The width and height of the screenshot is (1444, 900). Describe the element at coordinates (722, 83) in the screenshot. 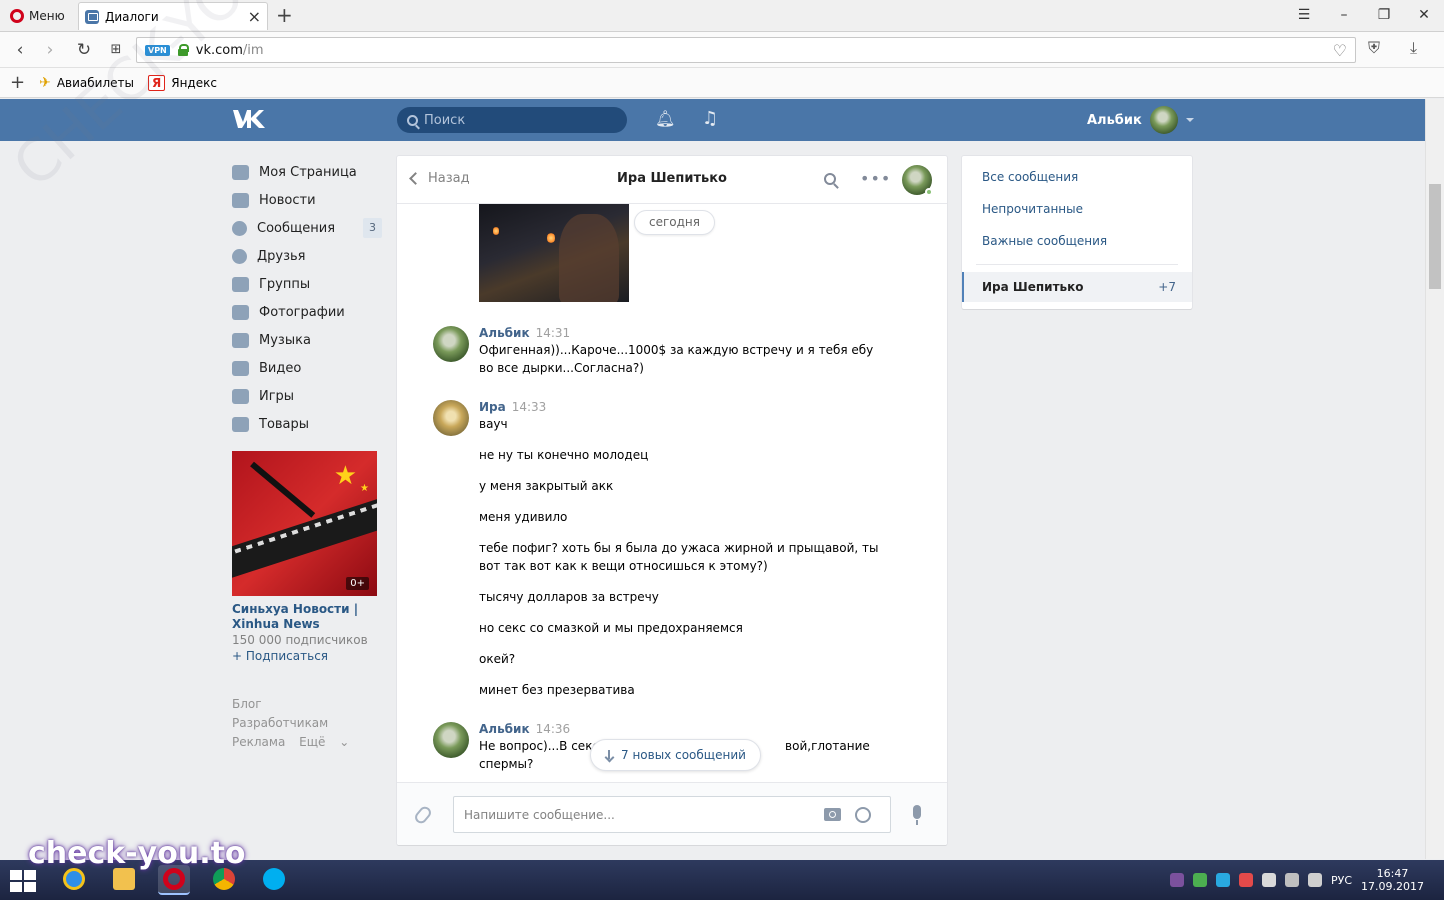

I see `bookmarks-bar: + ✈ Авиабилеты Я Яндекс` at that location.